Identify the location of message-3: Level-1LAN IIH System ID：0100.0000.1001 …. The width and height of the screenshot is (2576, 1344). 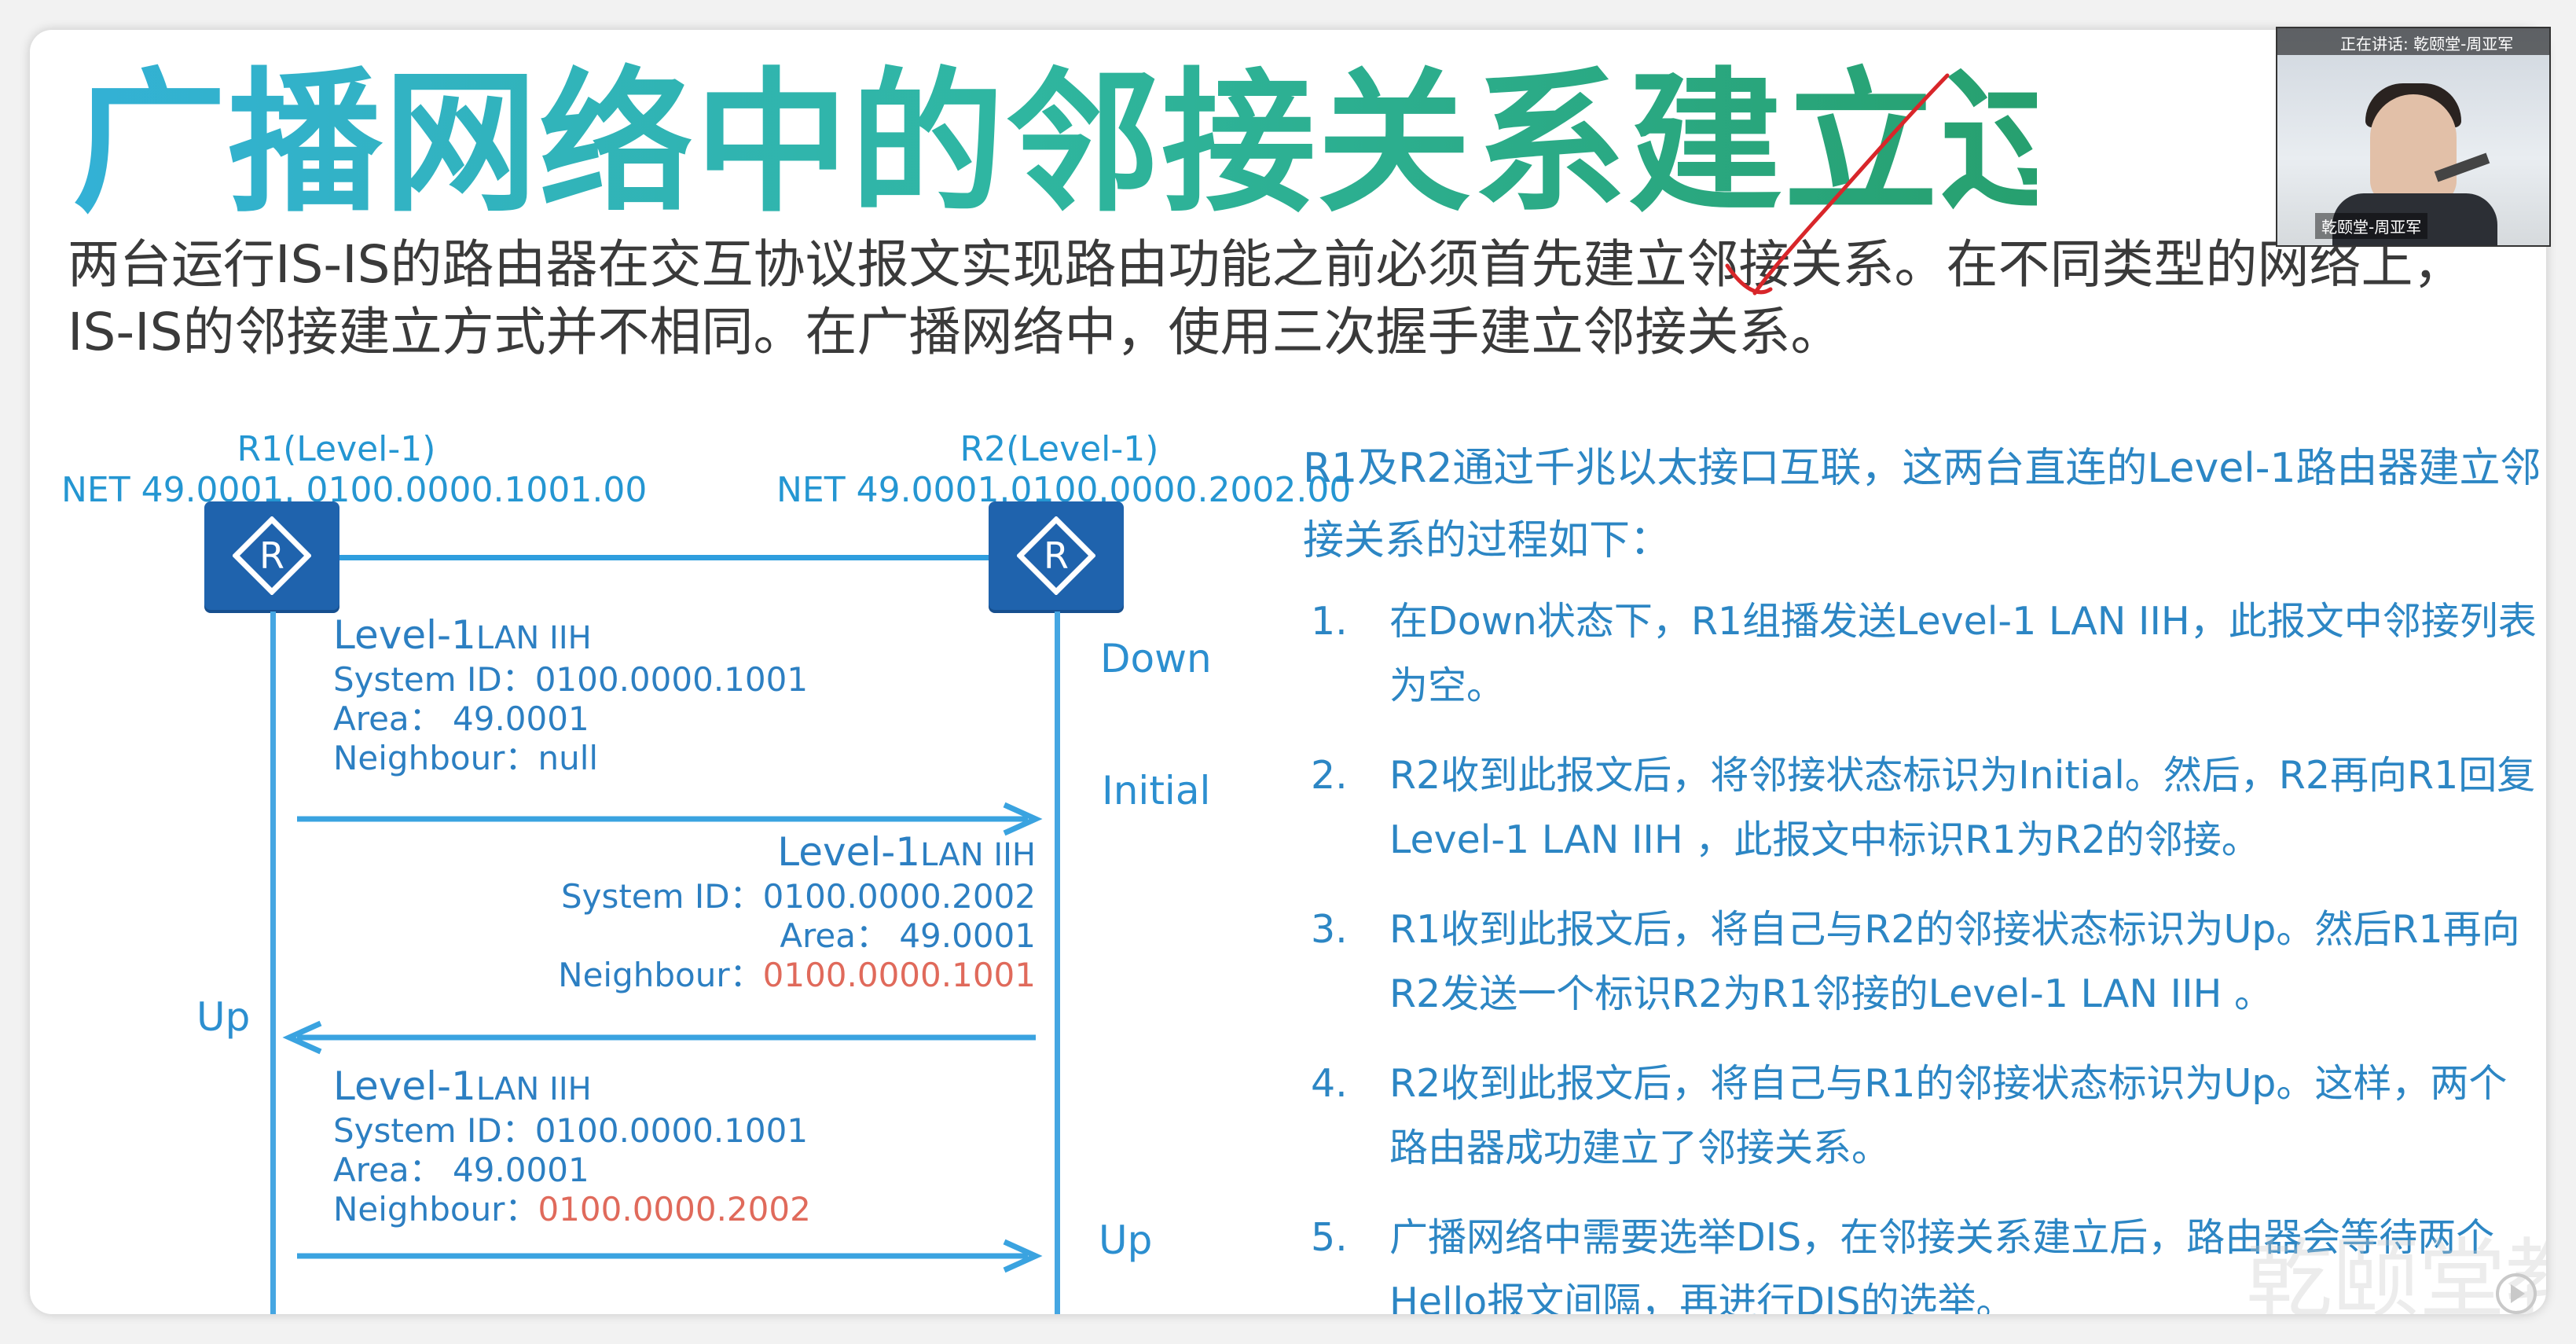
(572, 1145).